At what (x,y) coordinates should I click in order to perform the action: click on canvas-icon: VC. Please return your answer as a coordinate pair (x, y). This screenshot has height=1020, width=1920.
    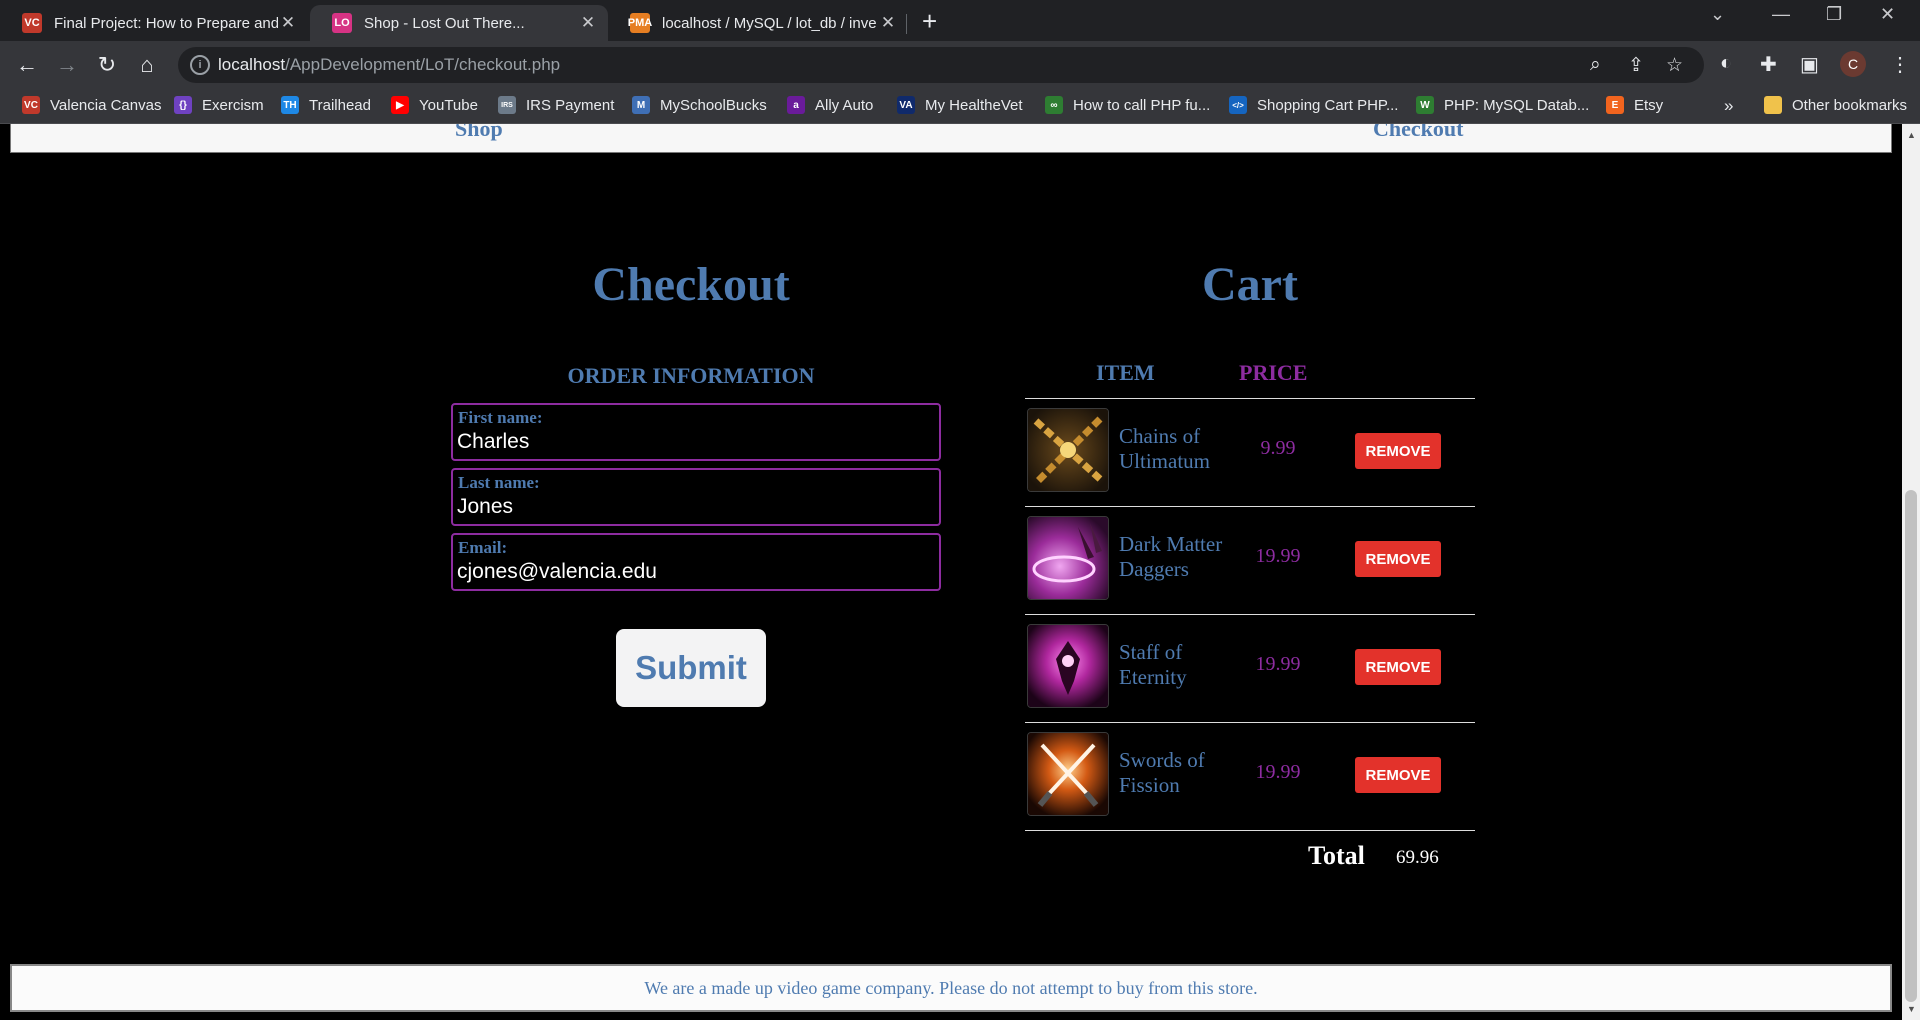
    Looking at the image, I should click on (31, 105).